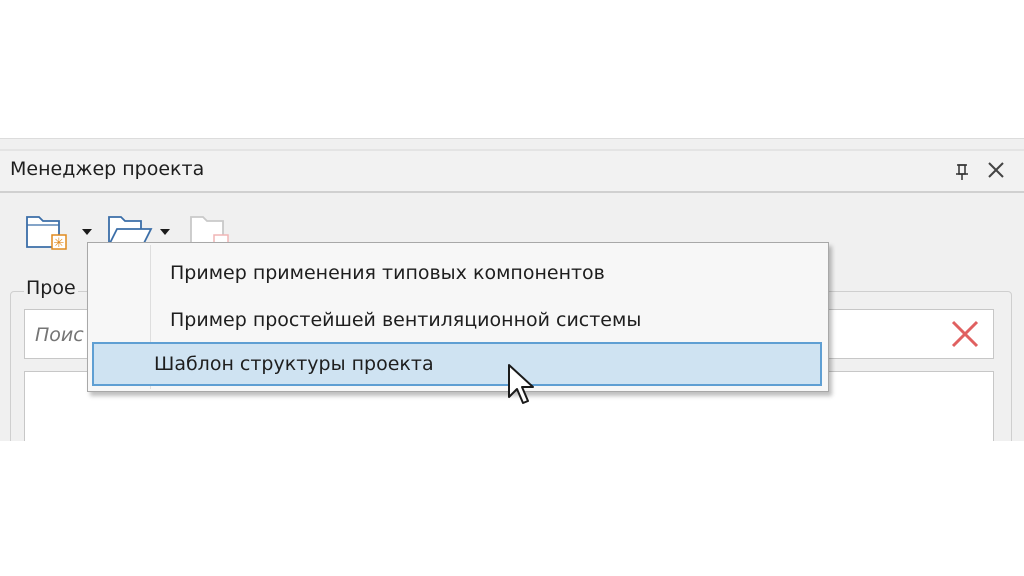  Describe the element at coordinates (521, 384) in the screenshot. I see `mouse-pointer-icon` at that location.